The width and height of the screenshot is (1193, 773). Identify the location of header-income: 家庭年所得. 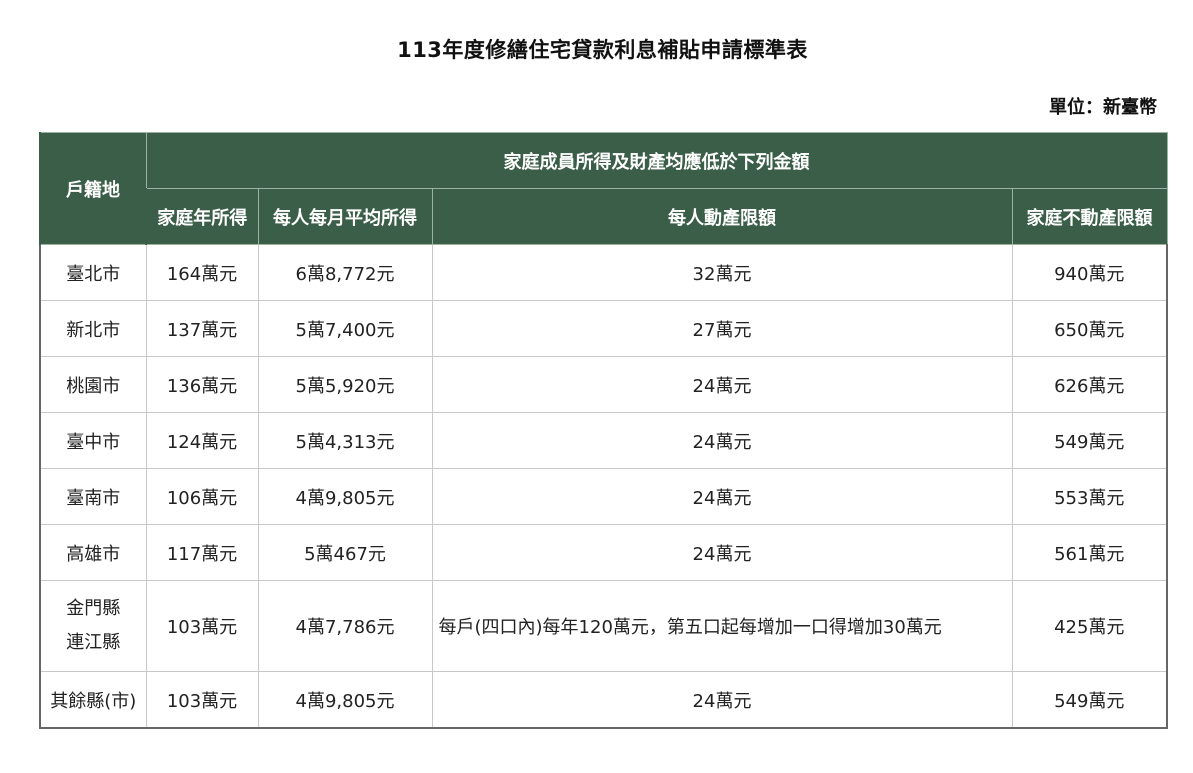
(202, 216).